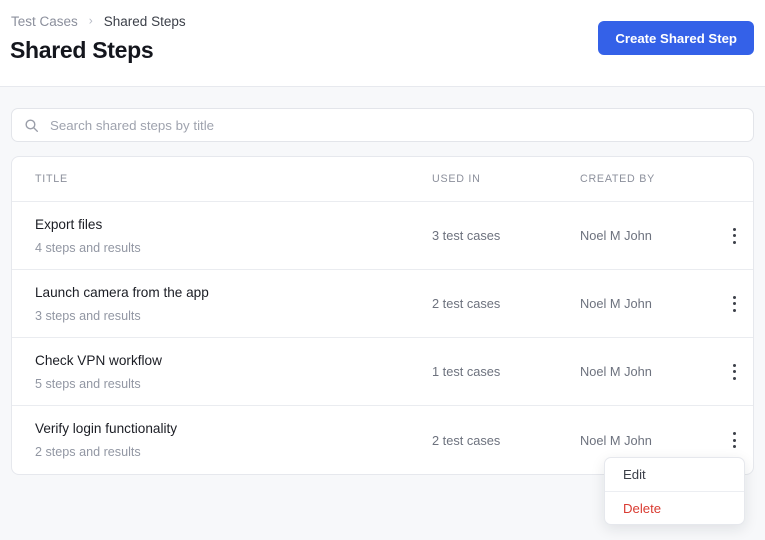 The image size is (765, 540). I want to click on column-header-actions, so click(736, 179).